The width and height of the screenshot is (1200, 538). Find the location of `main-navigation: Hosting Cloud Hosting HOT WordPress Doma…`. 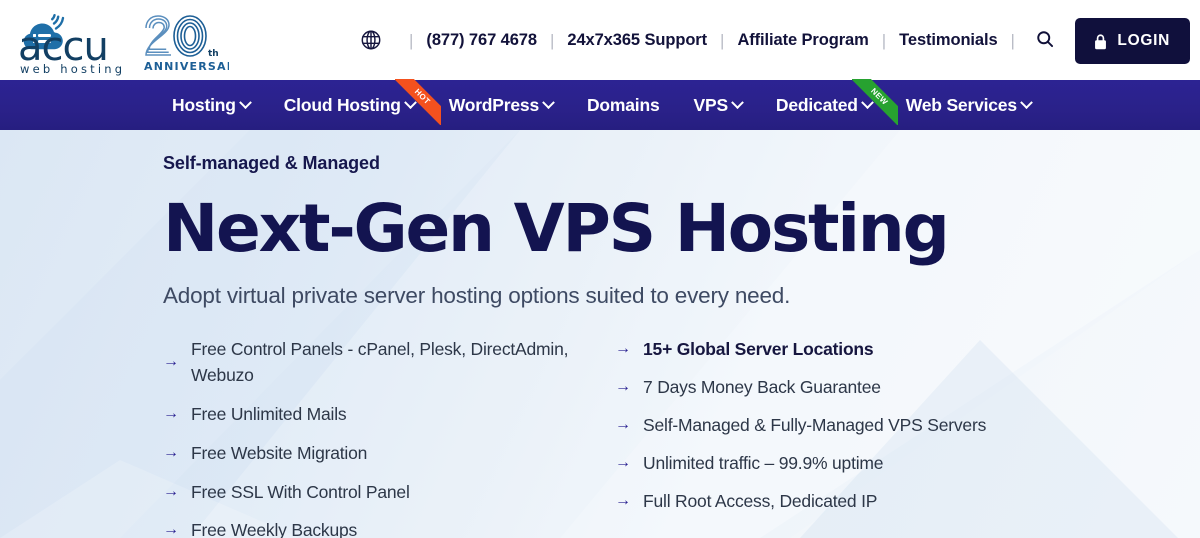

main-navigation: Hosting Cloud Hosting HOT WordPress Doma… is located at coordinates (600, 104).